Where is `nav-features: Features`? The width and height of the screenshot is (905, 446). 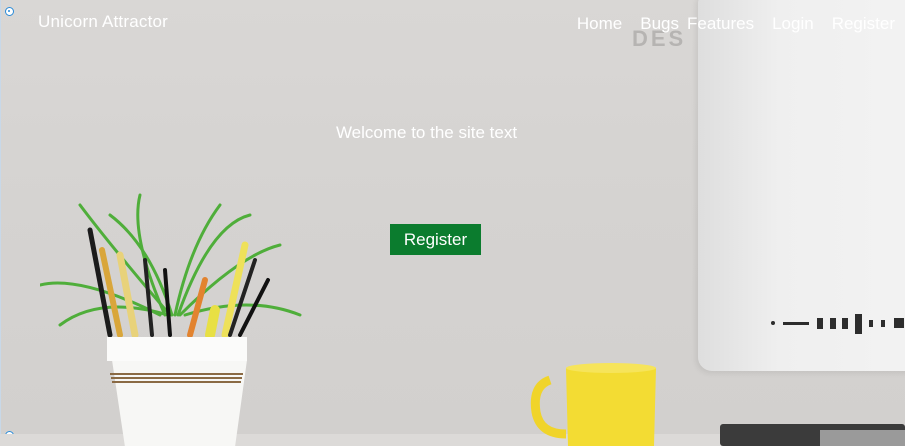
nav-features: Features is located at coordinates (723, 24).